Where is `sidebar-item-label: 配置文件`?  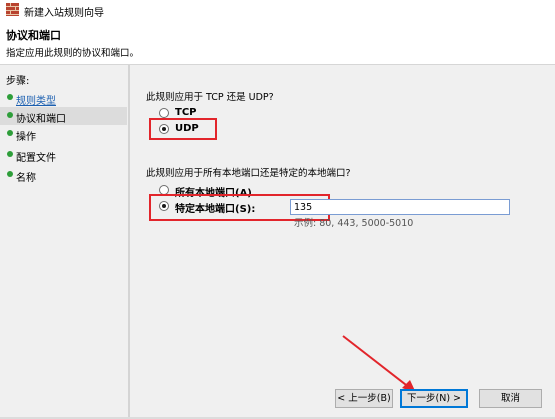 sidebar-item-label: 配置文件 is located at coordinates (36, 158).